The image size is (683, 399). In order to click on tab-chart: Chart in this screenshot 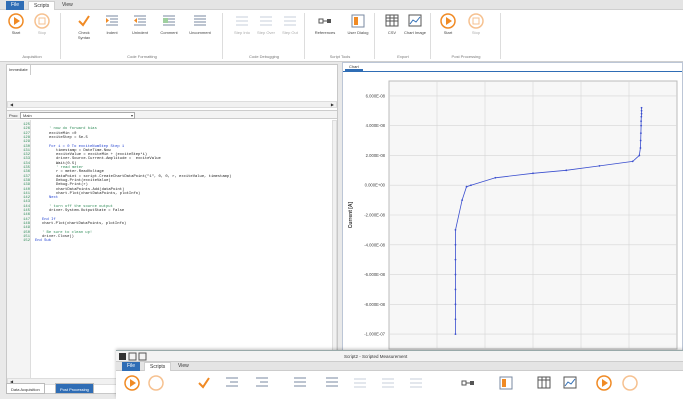, I will do `click(354, 67)`.